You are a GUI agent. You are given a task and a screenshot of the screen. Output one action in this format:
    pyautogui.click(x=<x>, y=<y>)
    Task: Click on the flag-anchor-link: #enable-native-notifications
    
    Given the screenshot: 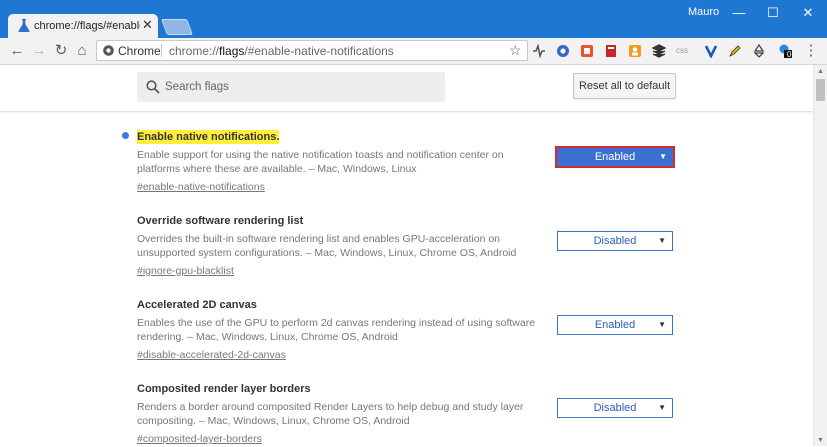 What is the action you would take?
    pyautogui.click(x=201, y=187)
    